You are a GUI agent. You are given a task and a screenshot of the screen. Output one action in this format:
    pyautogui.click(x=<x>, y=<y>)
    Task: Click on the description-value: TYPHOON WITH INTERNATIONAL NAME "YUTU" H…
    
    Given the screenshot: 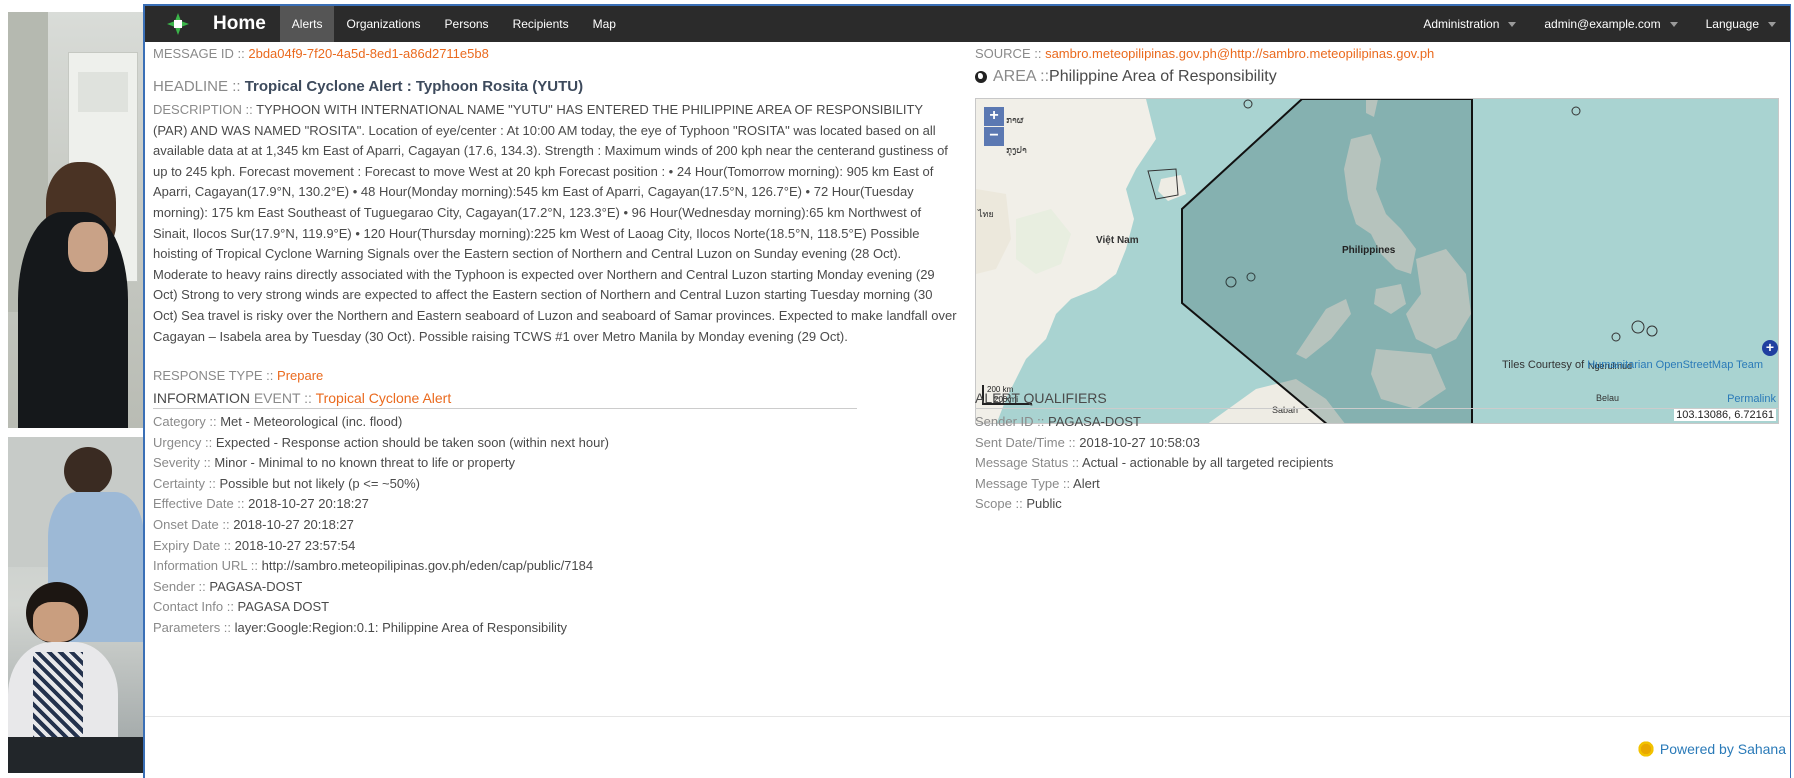 What is the action you would take?
    pyautogui.click(x=555, y=223)
    